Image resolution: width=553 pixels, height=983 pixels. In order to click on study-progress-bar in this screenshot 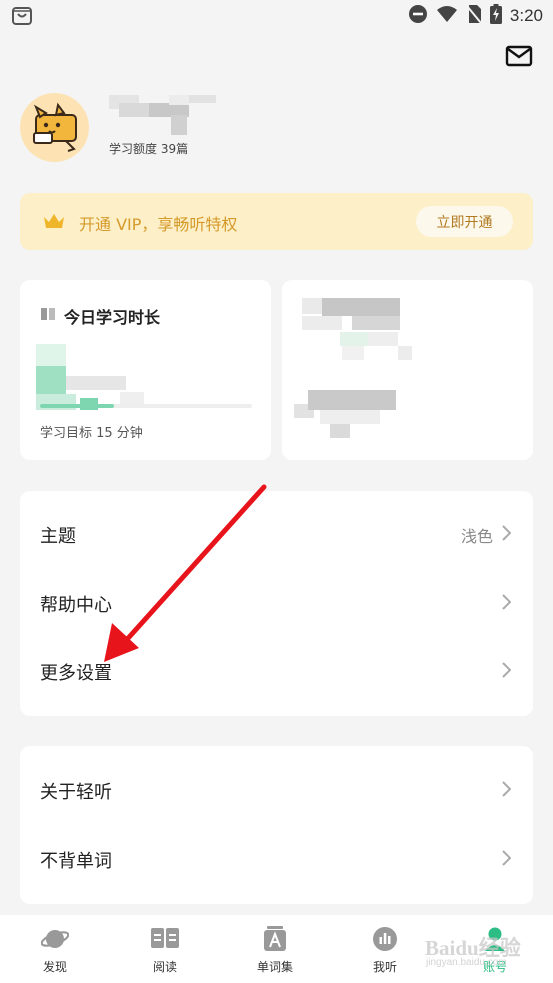, I will do `click(146, 406)`.